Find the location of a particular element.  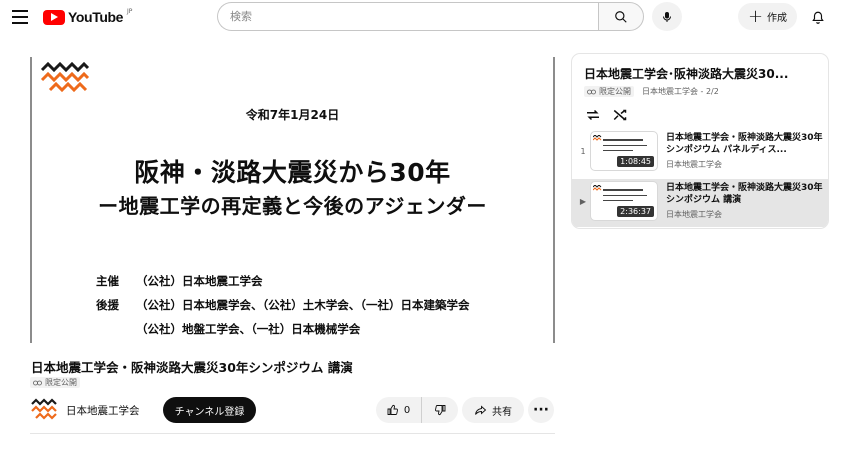

search-icon is located at coordinates (621, 16).